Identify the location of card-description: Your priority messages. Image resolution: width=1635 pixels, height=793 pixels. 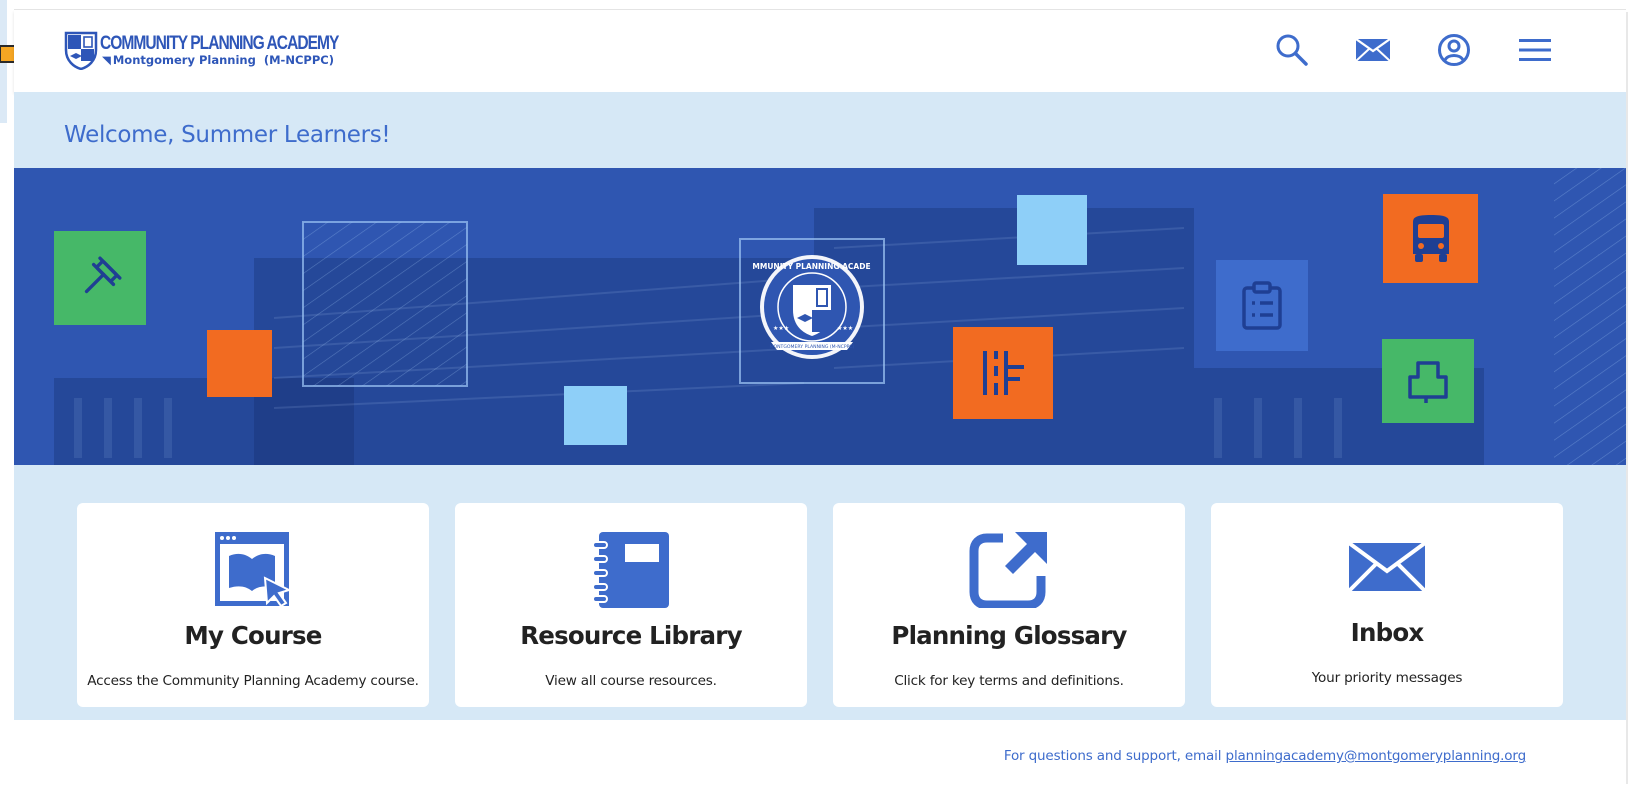
(1387, 678).